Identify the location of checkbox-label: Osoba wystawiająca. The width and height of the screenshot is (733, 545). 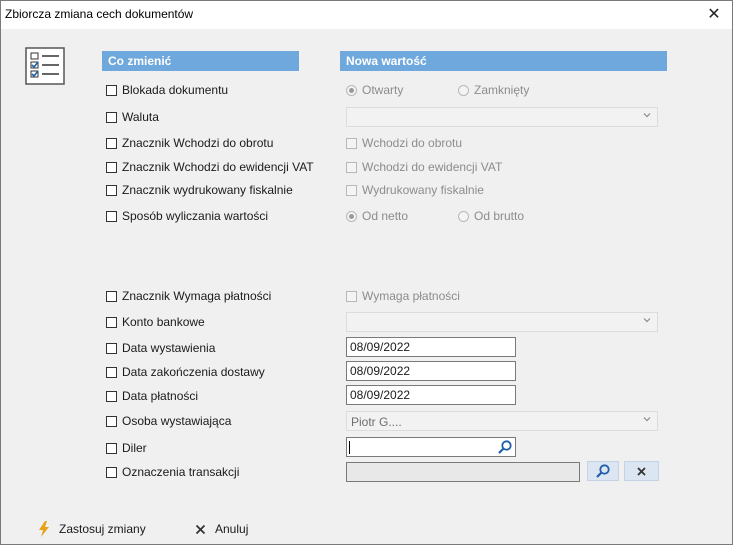
(177, 421).